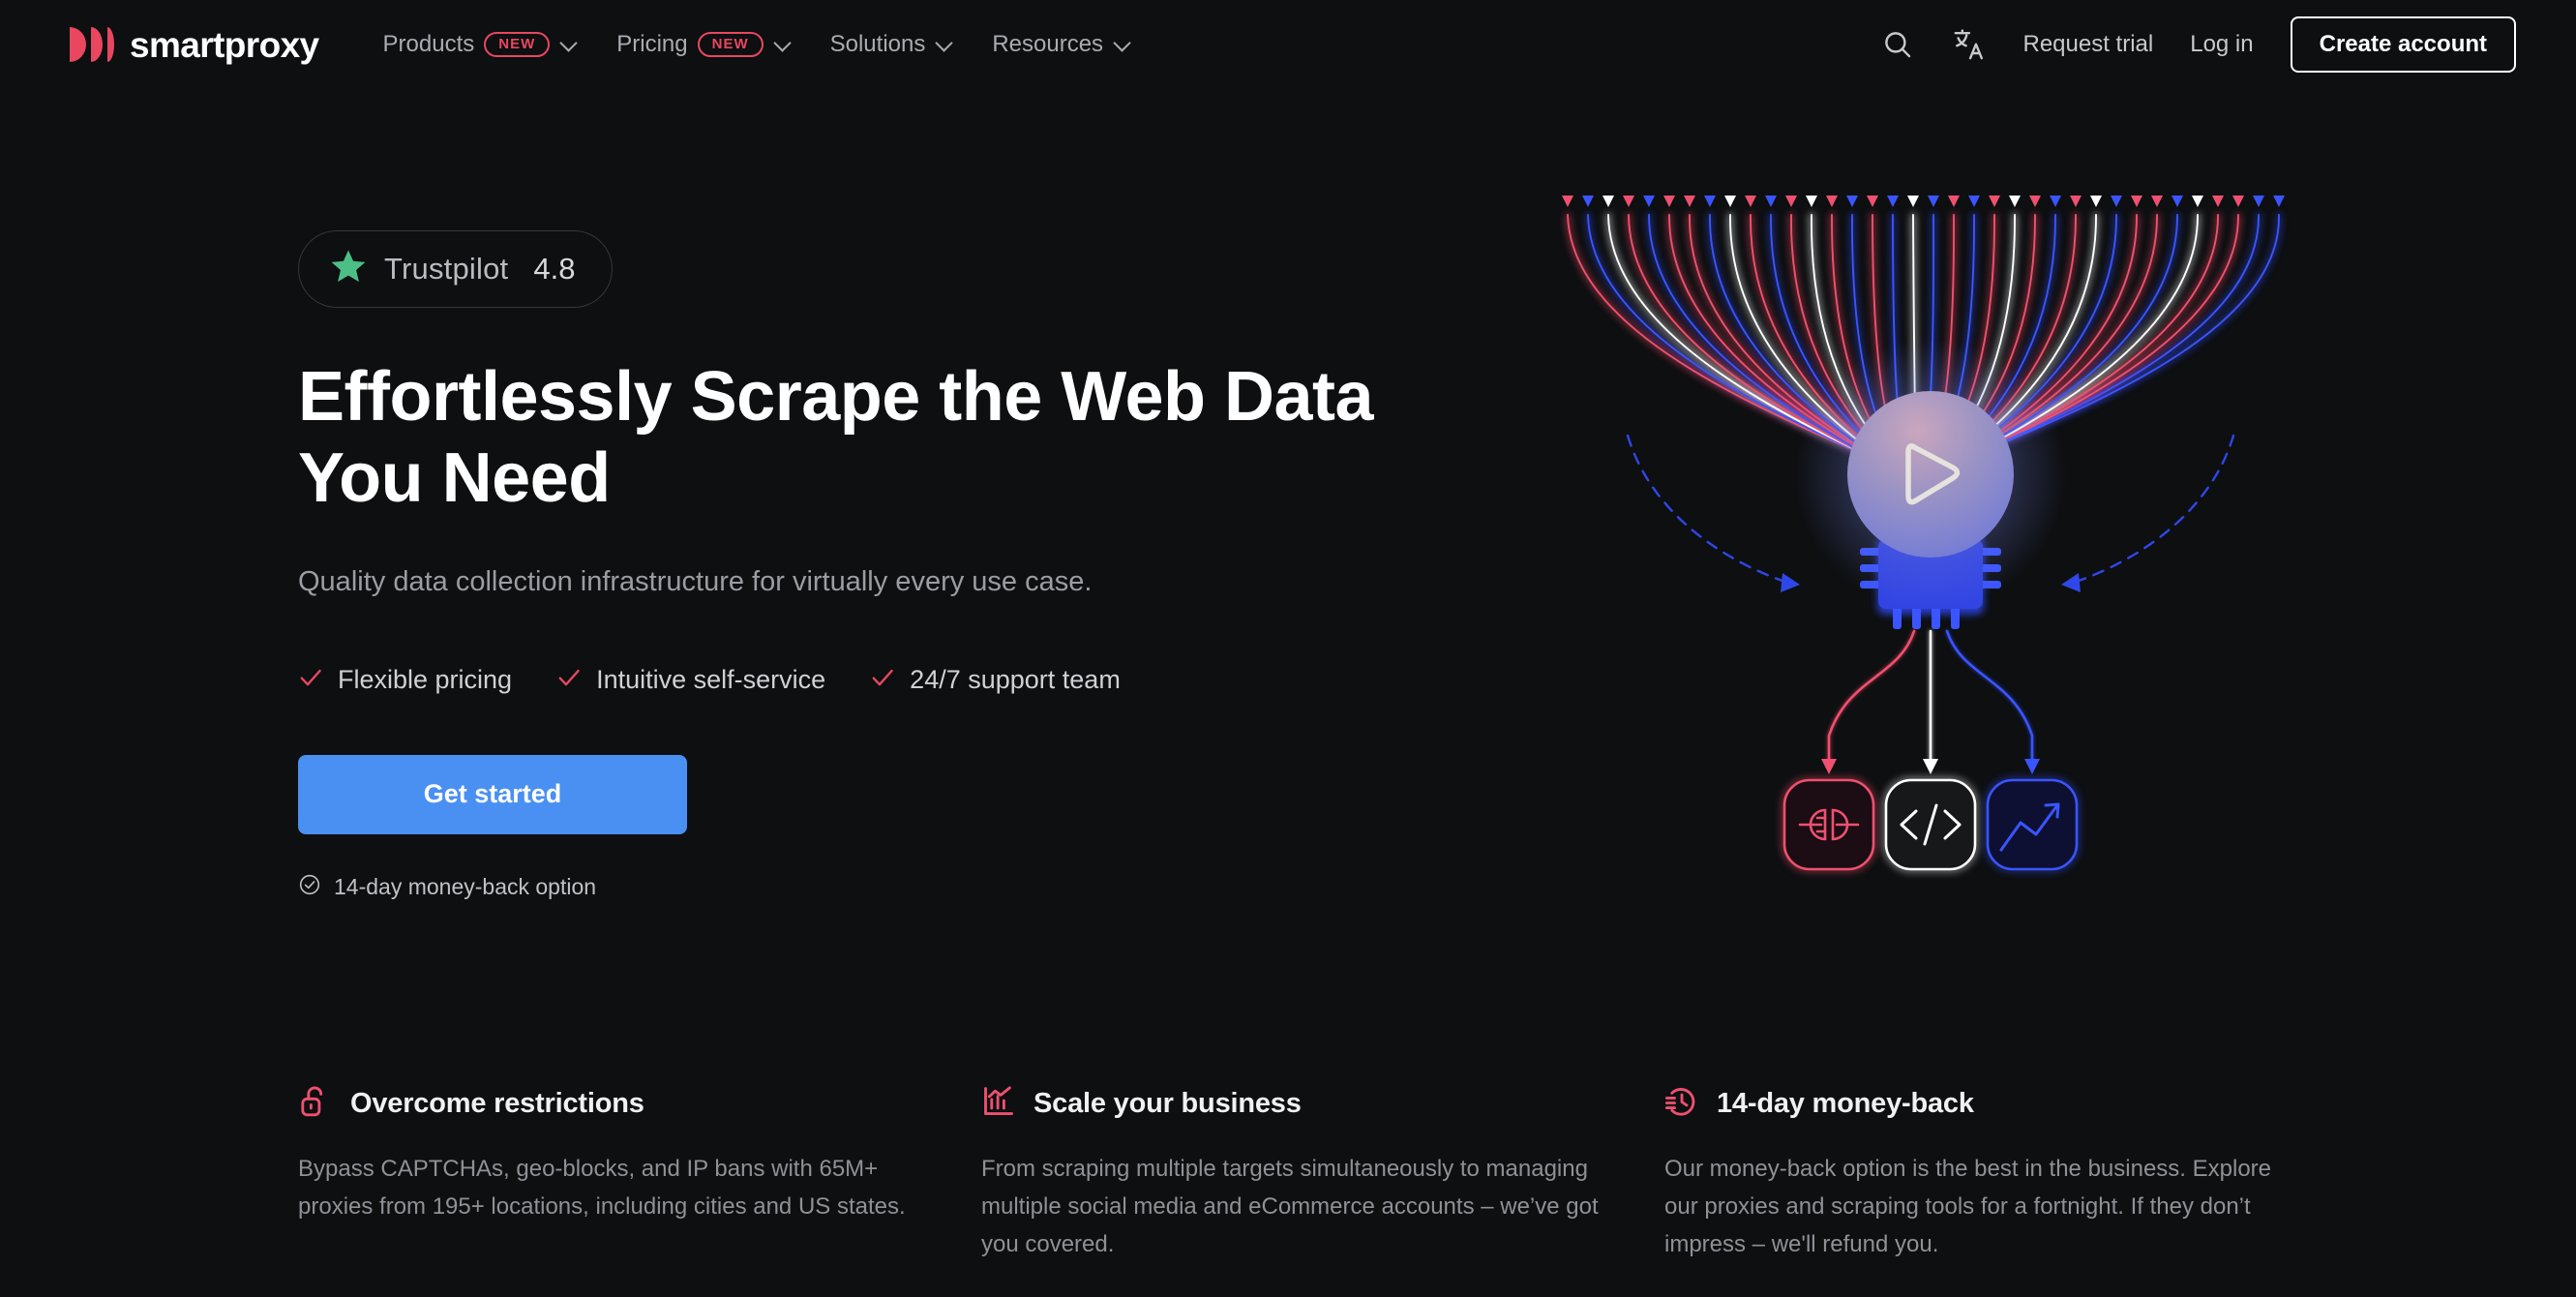 The width and height of the screenshot is (2576, 1297). I want to click on check-circle-icon, so click(309, 887).